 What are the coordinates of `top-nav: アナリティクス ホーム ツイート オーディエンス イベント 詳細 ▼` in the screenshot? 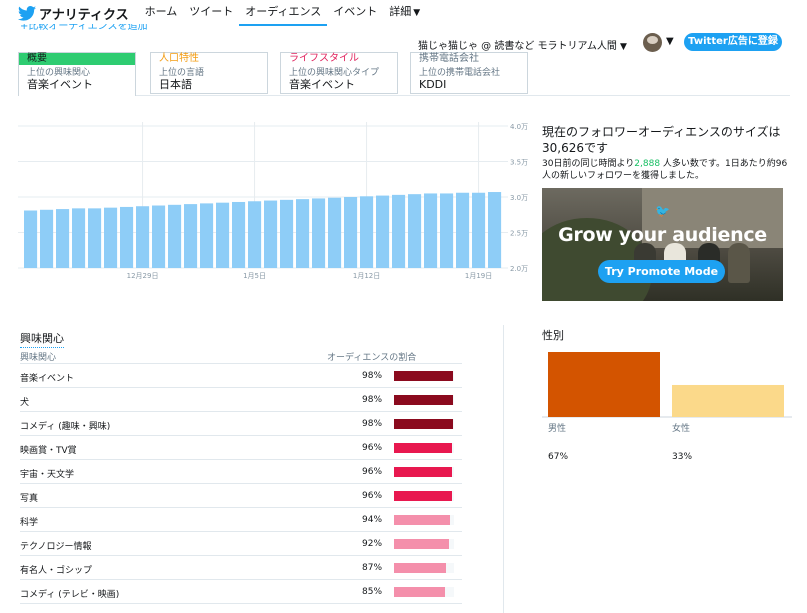 It's located at (403, 13).